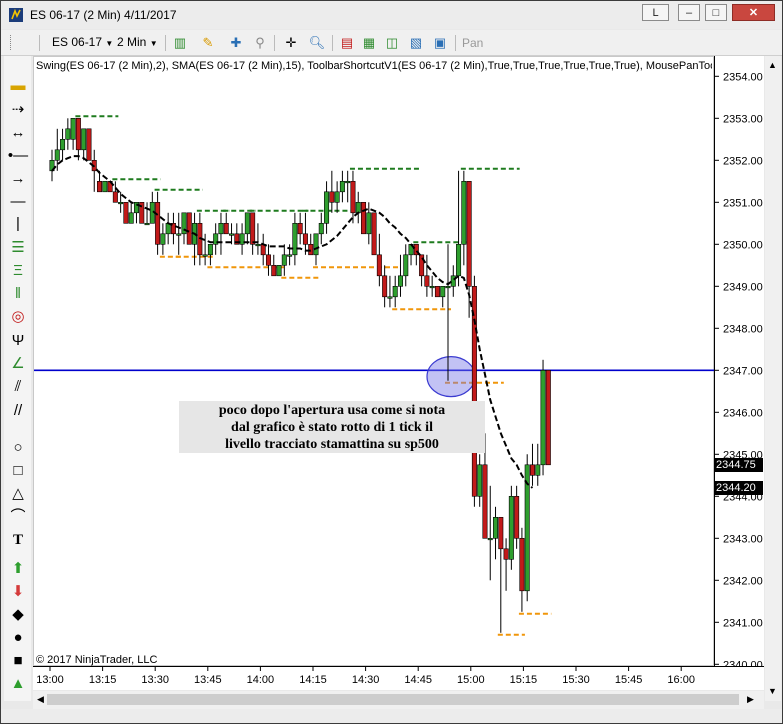 The width and height of the screenshot is (783, 724). I want to click on scroll-right-icon: ▶, so click(750, 699).